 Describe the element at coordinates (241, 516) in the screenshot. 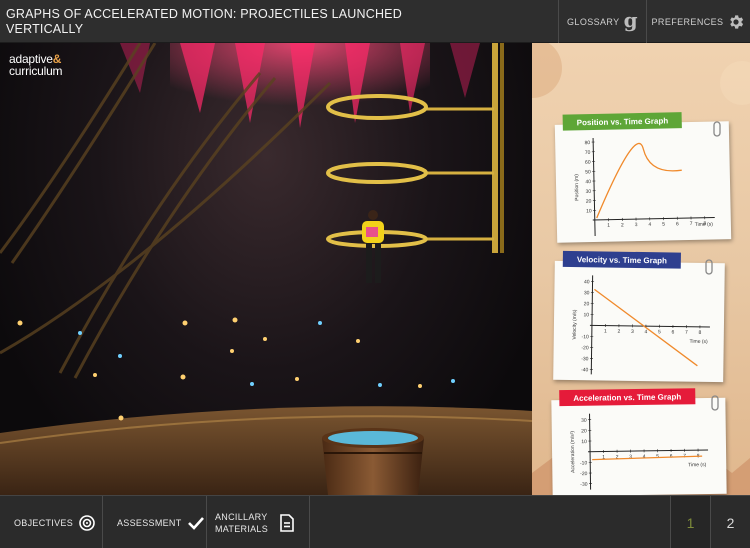

I see `ancillary-label-line1: ANCILLARY` at that location.